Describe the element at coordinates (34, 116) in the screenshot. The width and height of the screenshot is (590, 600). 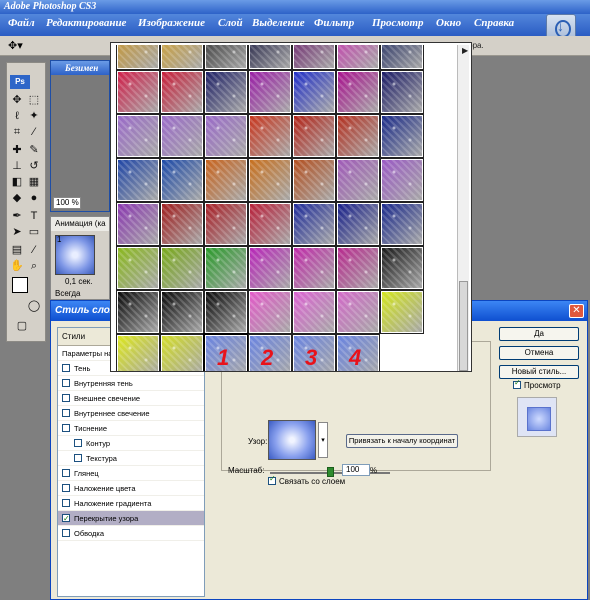
I see `magic-wand-icon: ✦` at that location.